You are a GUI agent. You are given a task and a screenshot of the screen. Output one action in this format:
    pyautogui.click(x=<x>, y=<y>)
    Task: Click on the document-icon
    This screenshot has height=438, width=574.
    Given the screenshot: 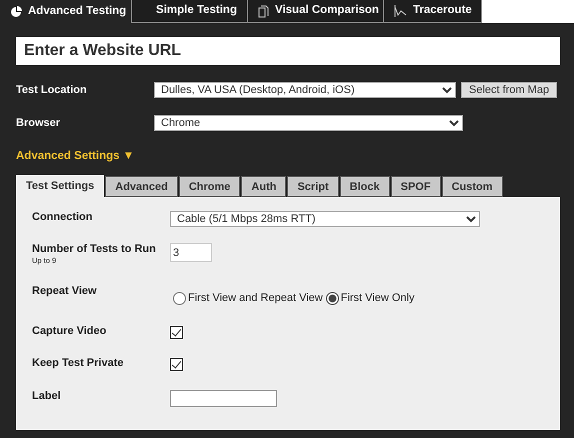 What is the action you would take?
    pyautogui.click(x=263, y=11)
    